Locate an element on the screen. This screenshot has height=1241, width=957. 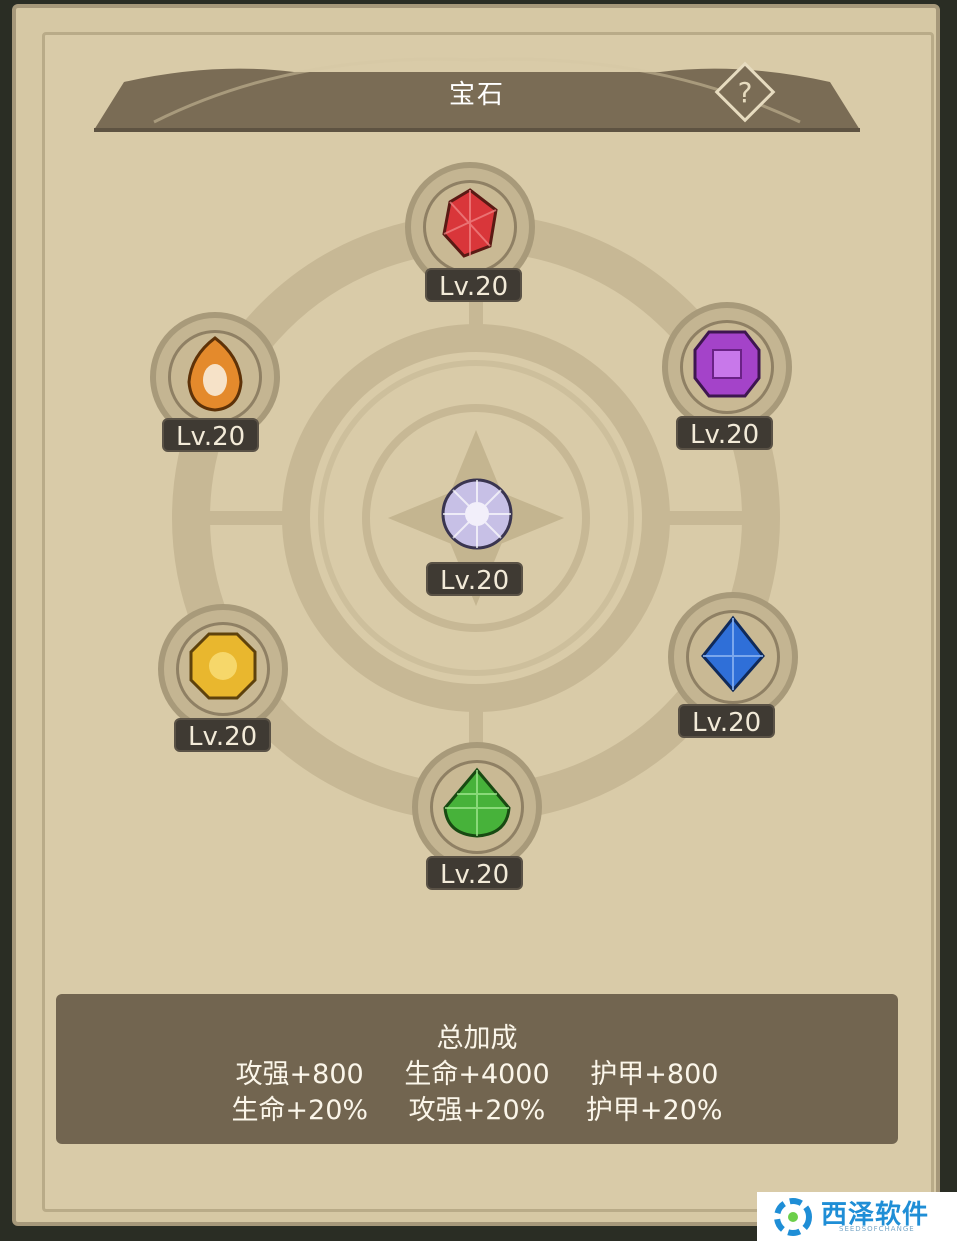
bonus-attack-percent: 攻强+20% is located at coordinates (477, 1110).